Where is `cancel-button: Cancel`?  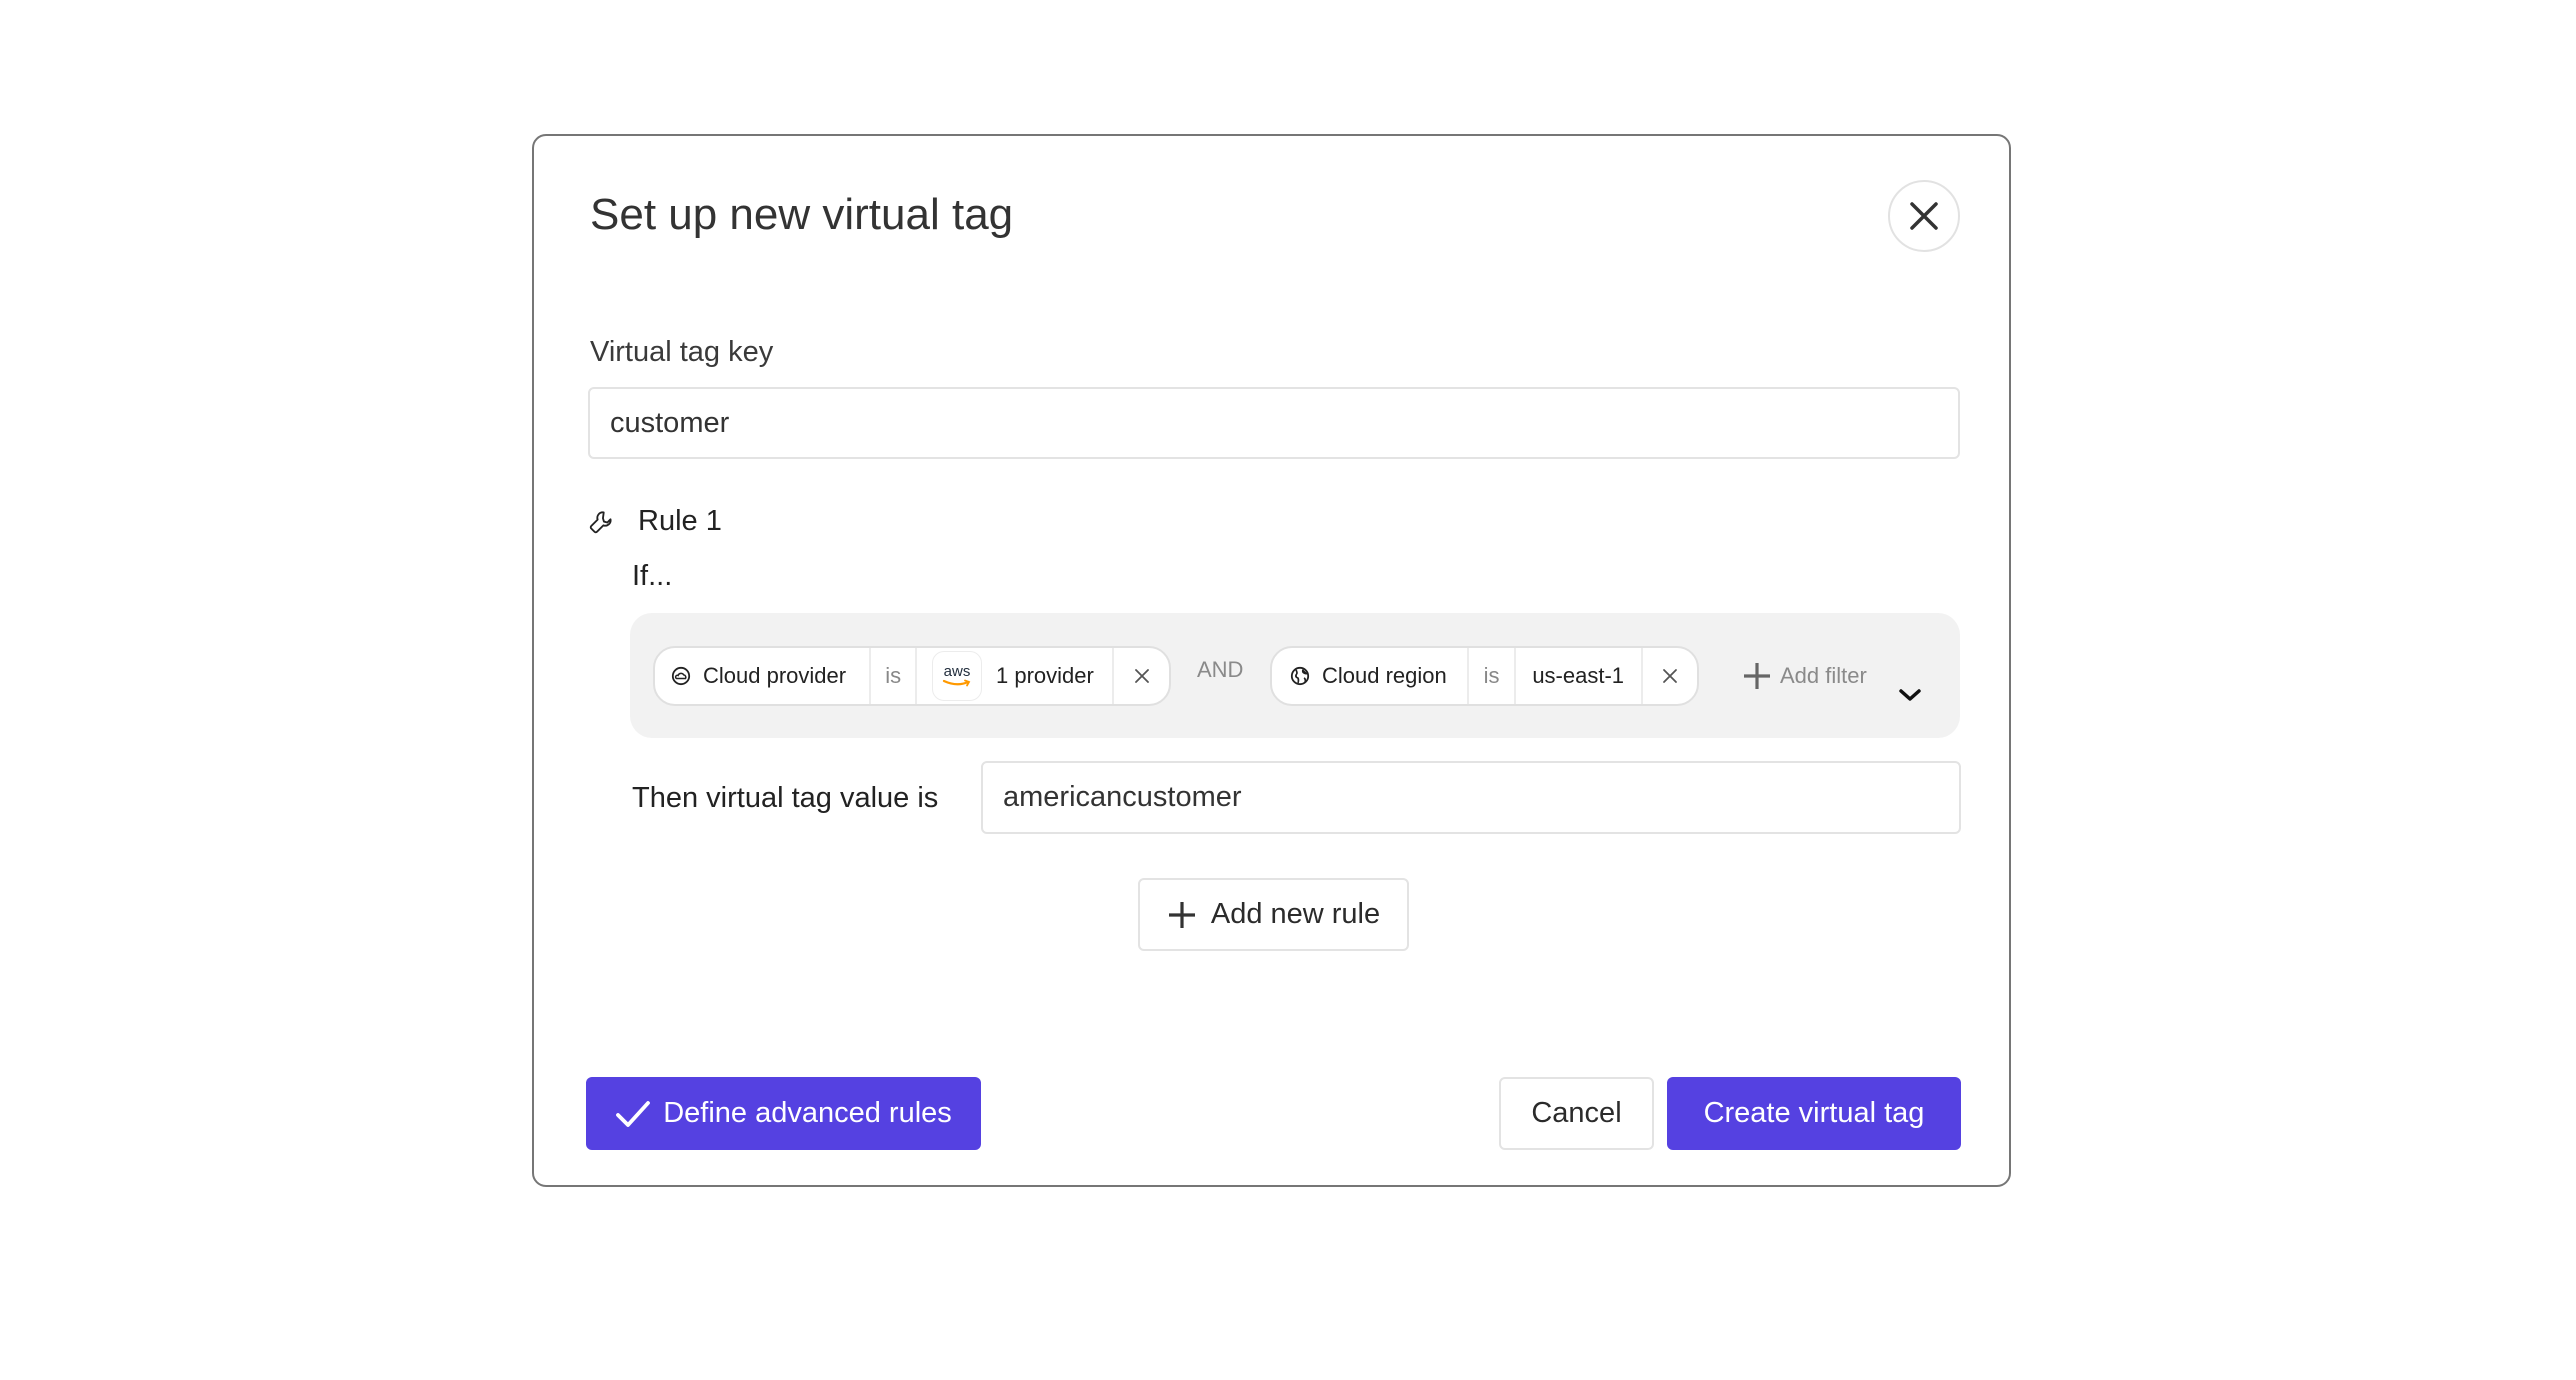
cancel-button: Cancel is located at coordinates (1576, 1113).